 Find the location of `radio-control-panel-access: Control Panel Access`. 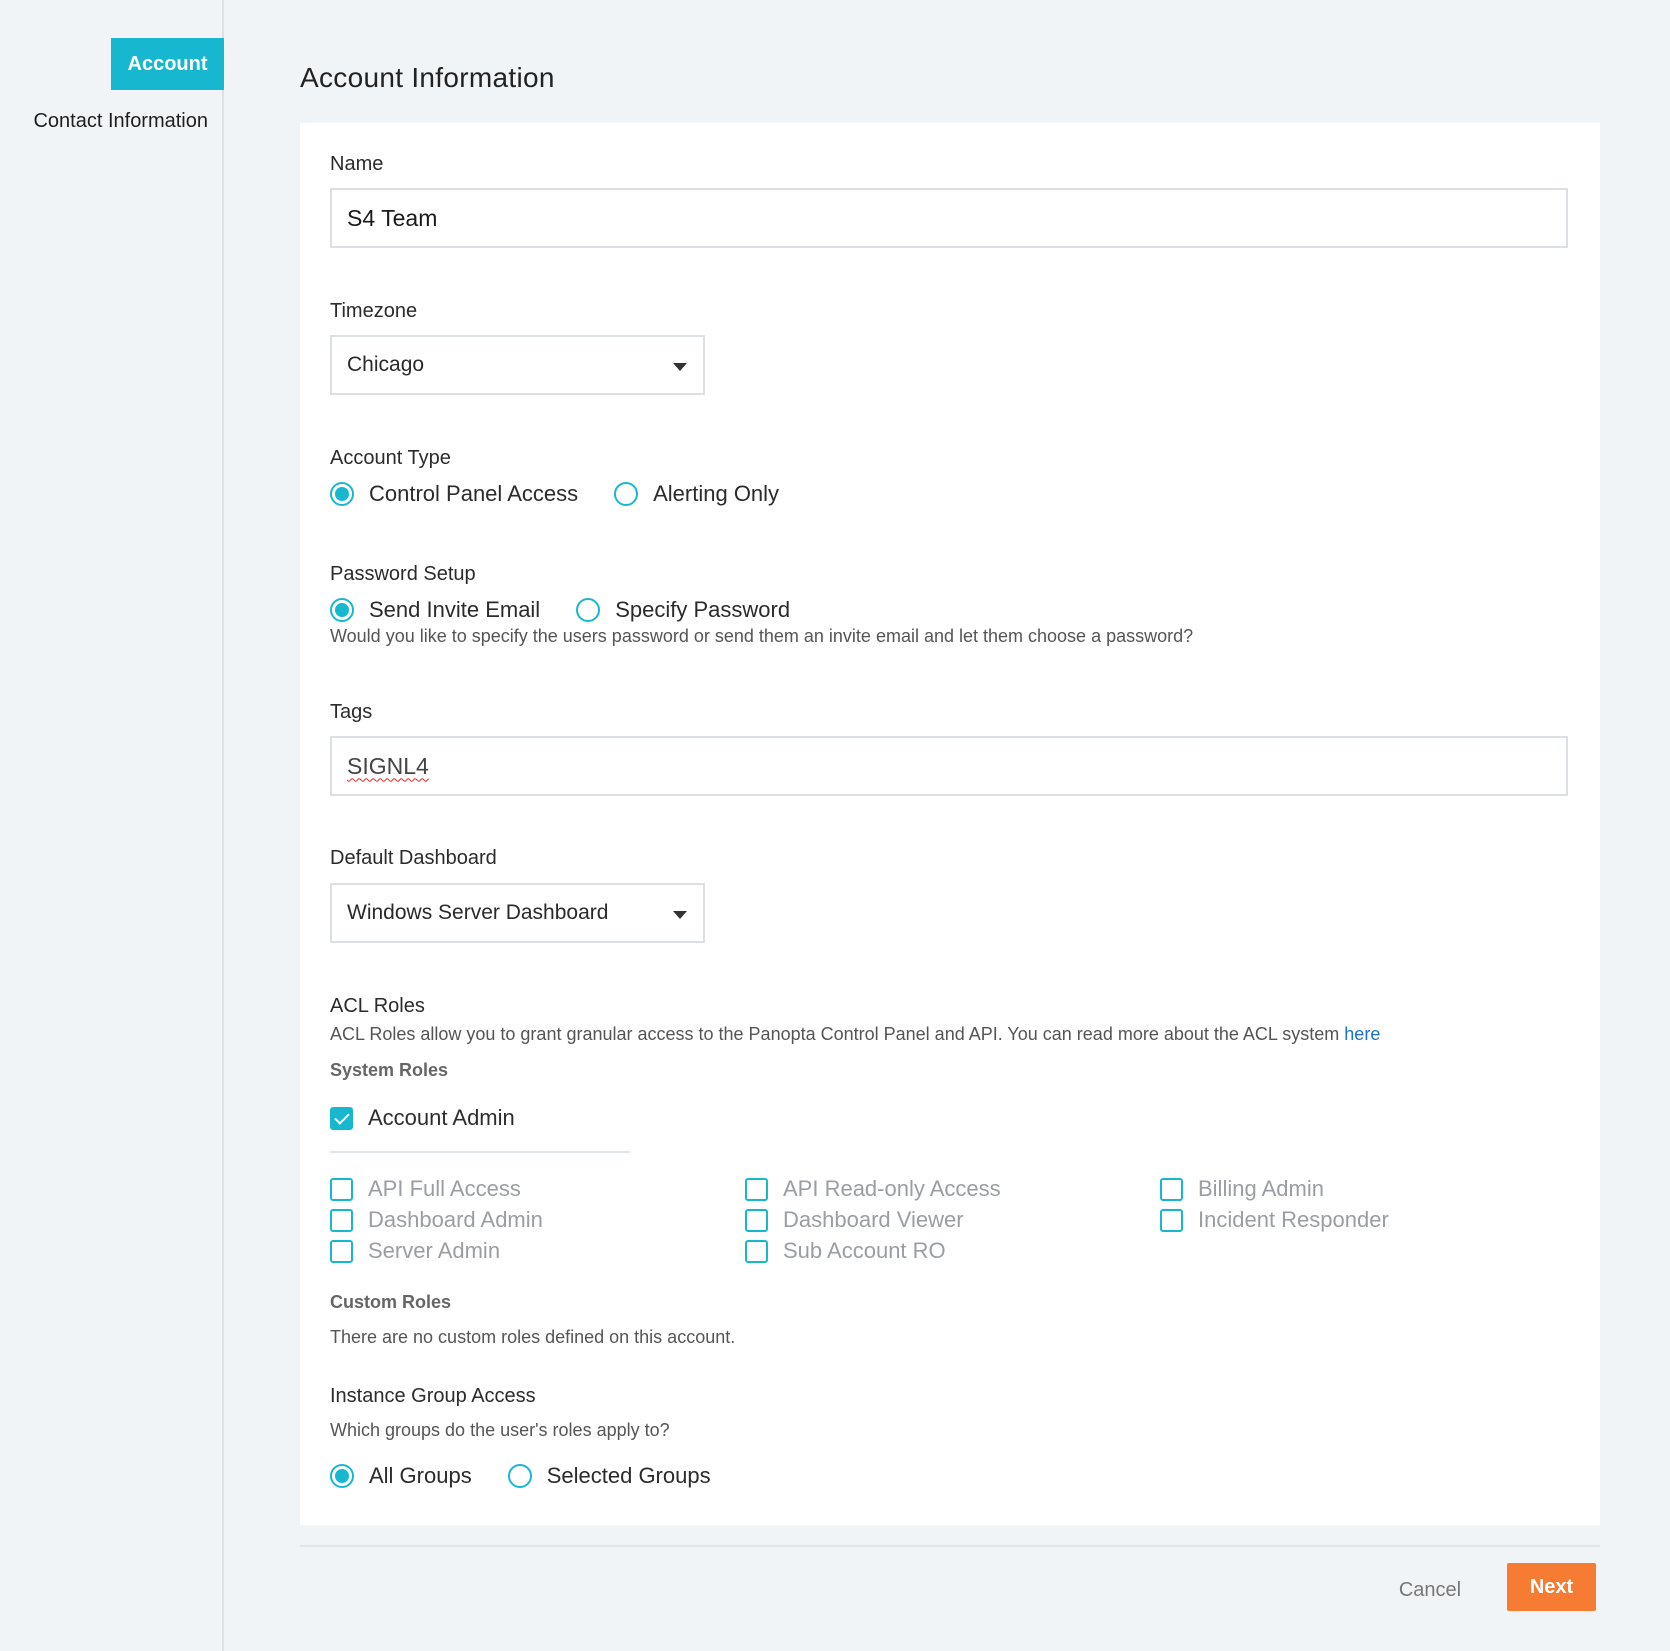

radio-control-panel-access: Control Panel Access is located at coordinates (454, 494).